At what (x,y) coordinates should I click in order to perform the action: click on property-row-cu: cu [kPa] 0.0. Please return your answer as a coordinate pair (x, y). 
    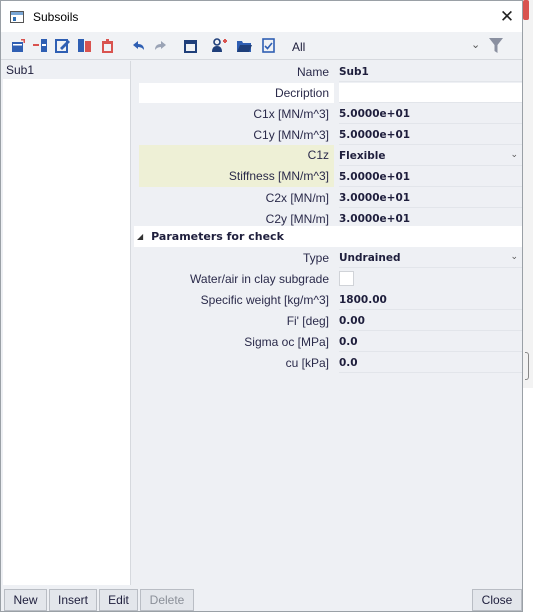
    Looking at the image, I should click on (328, 362).